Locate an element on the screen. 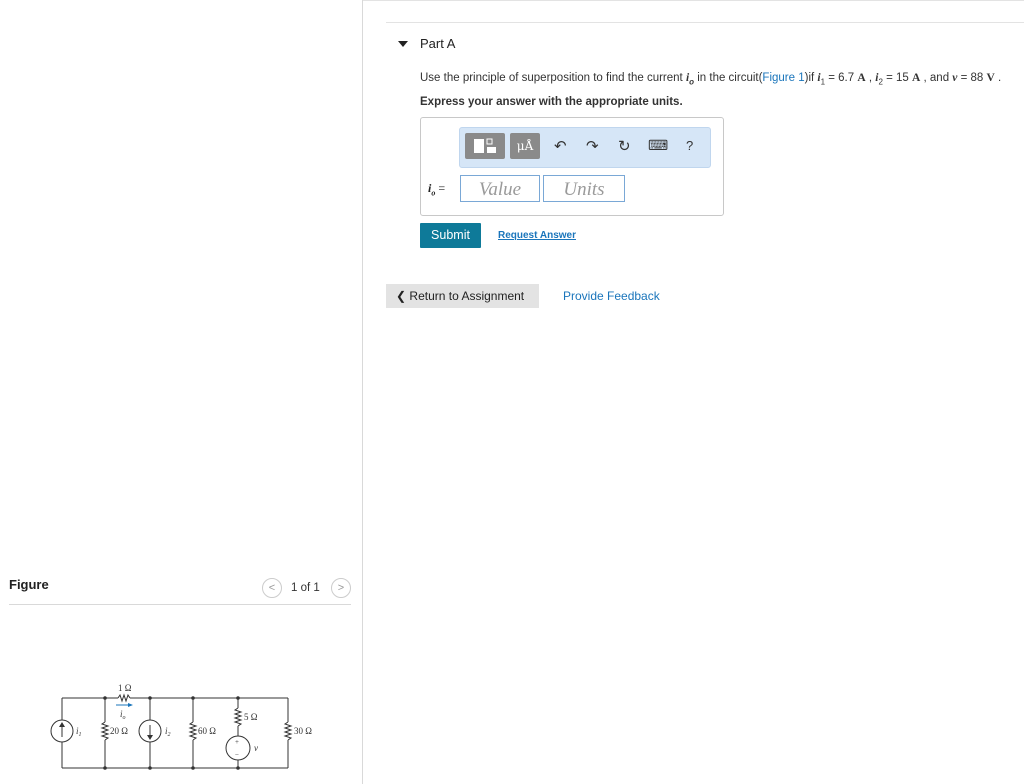  units-input: Units is located at coordinates (584, 188).